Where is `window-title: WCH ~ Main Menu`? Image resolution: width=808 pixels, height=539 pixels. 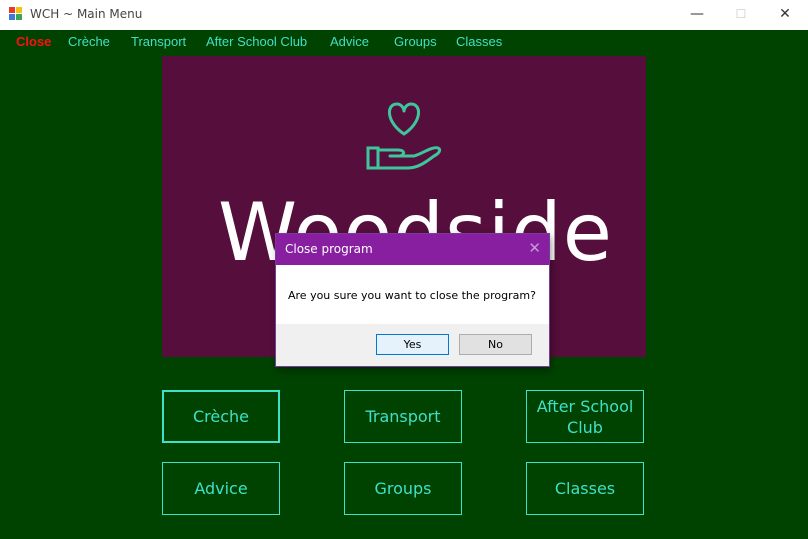 window-title: WCH ~ Main Menu is located at coordinates (86, 14).